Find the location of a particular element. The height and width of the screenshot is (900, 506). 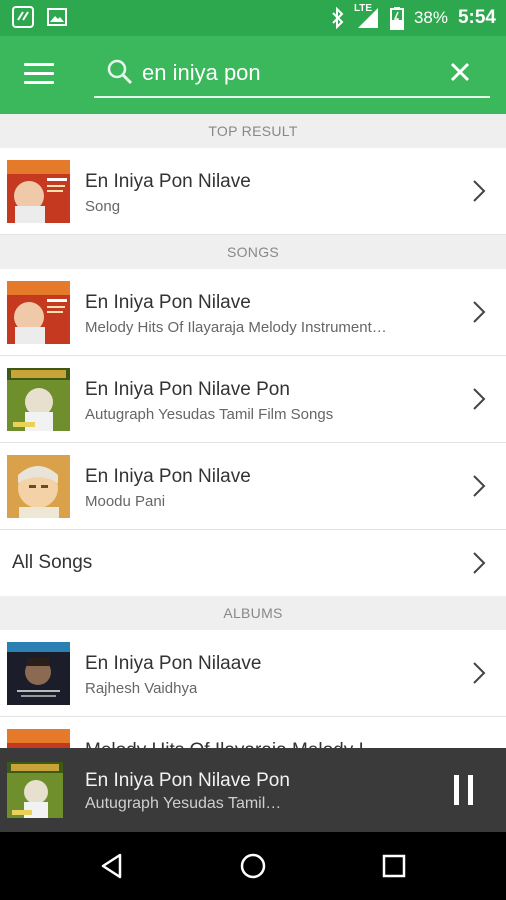

pause-icon is located at coordinates (464, 790).